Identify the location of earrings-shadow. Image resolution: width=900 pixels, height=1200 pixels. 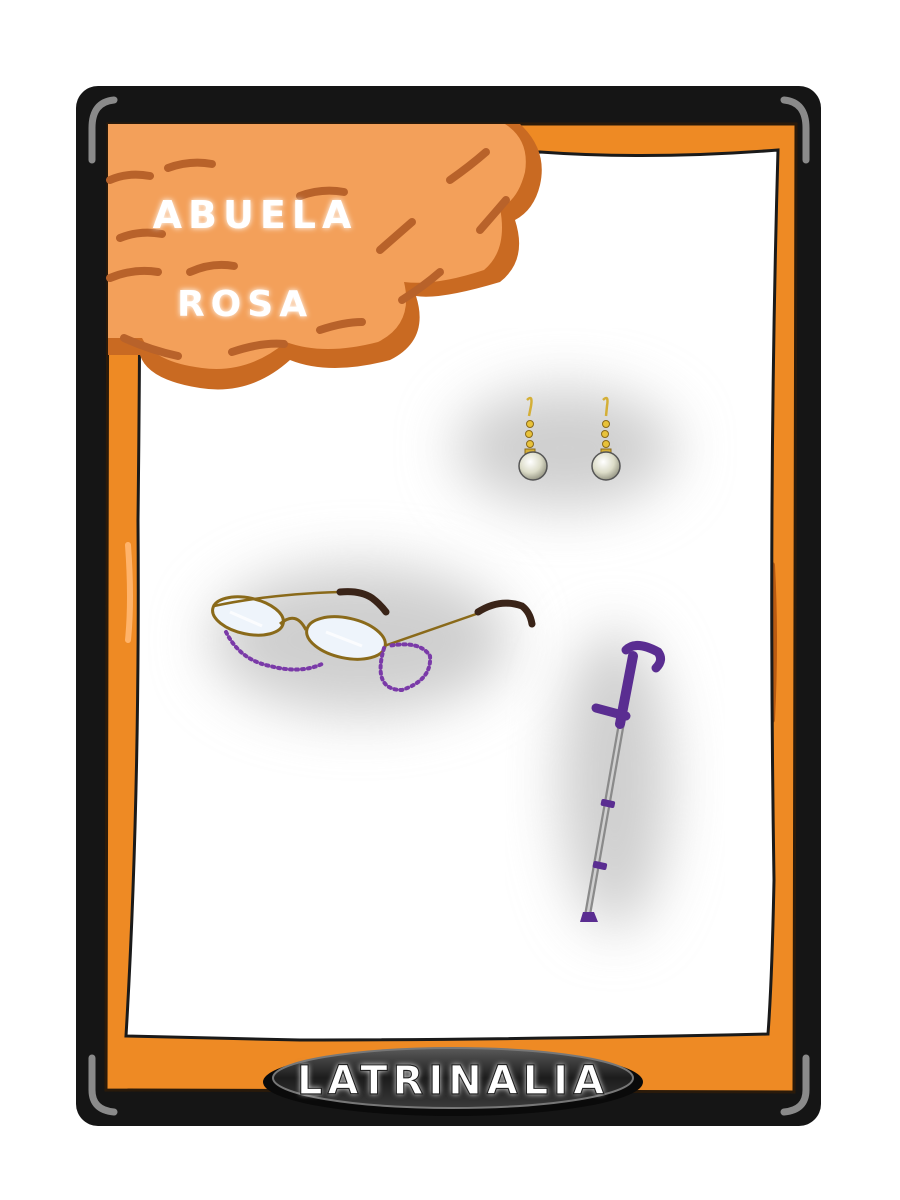
(565, 448).